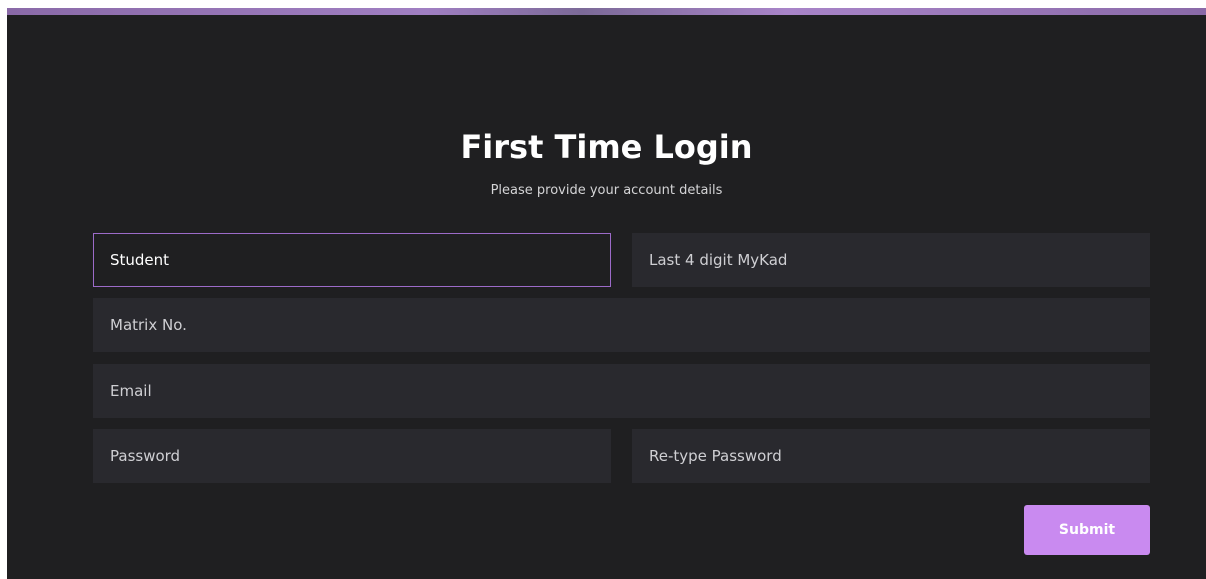  What do you see at coordinates (621, 391) in the screenshot?
I see `email-field: Email` at bounding box center [621, 391].